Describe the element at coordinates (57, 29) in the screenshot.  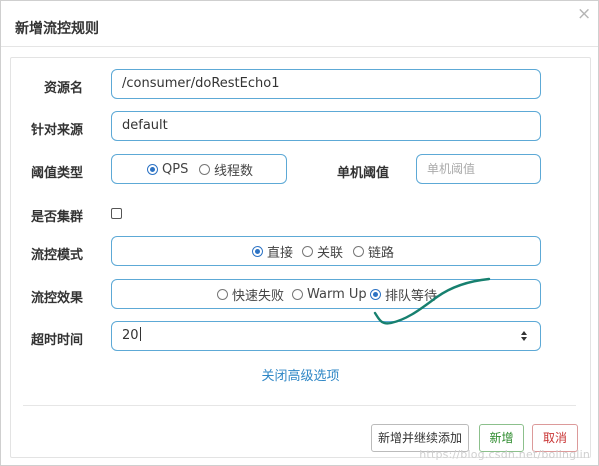
I see `dialog-title: 新增流控规则` at that location.